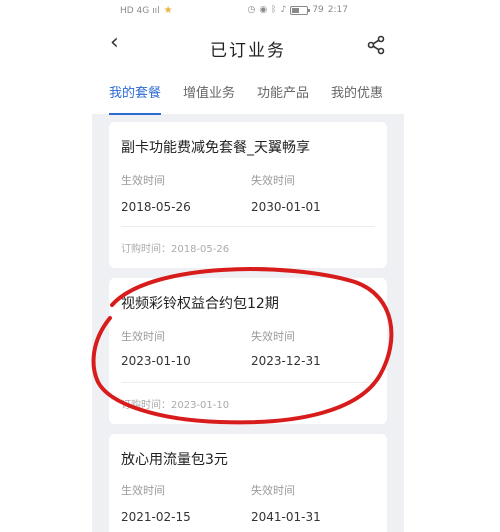 The height and width of the screenshot is (532, 500). Describe the element at coordinates (174, 460) in the screenshot. I see `plan-name: 放心用流量包3元` at that location.